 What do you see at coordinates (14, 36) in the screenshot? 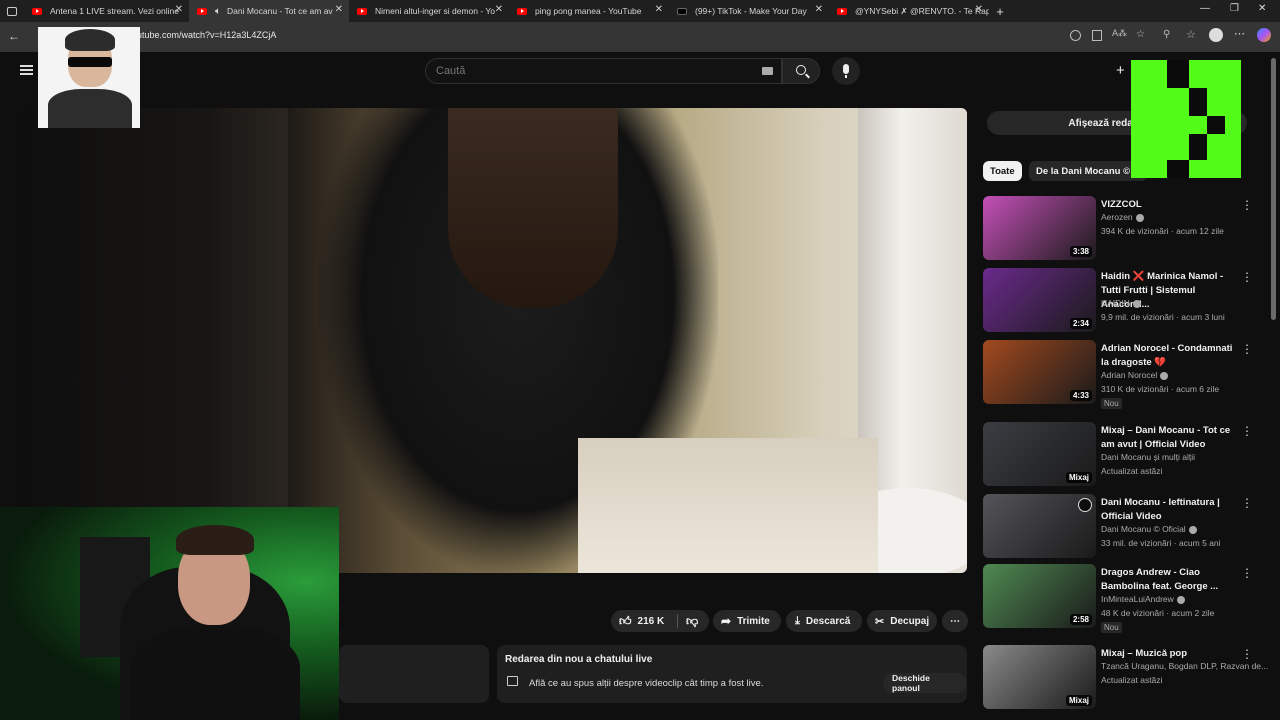
I see `back-arrow-icon: ←` at bounding box center [14, 36].